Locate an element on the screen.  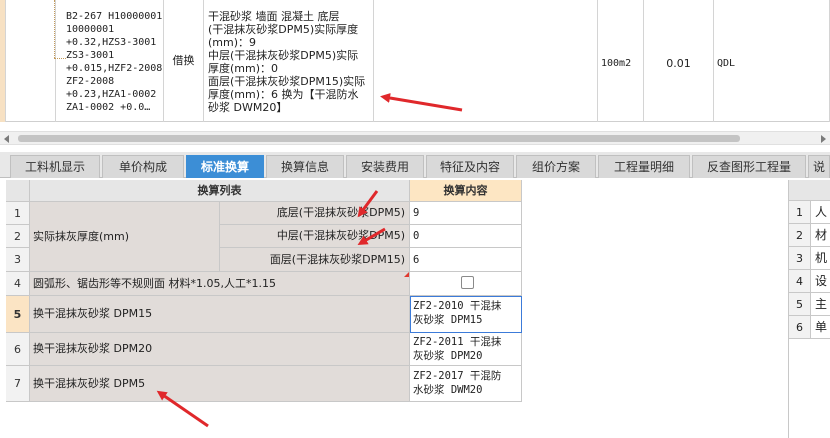
tab-conversion-info: 换算信息 is located at coordinates (305, 166).